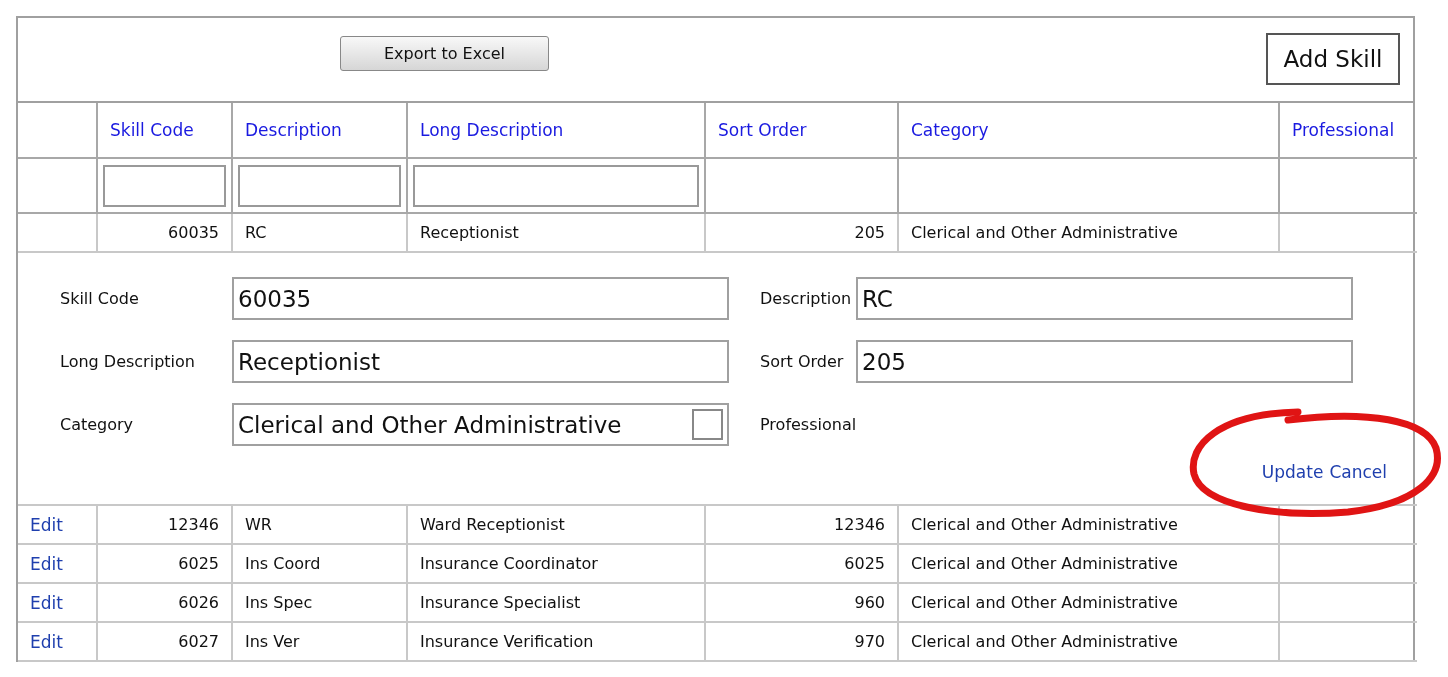  What do you see at coordinates (808, 424) in the screenshot?
I see `field-label: Professional` at bounding box center [808, 424].